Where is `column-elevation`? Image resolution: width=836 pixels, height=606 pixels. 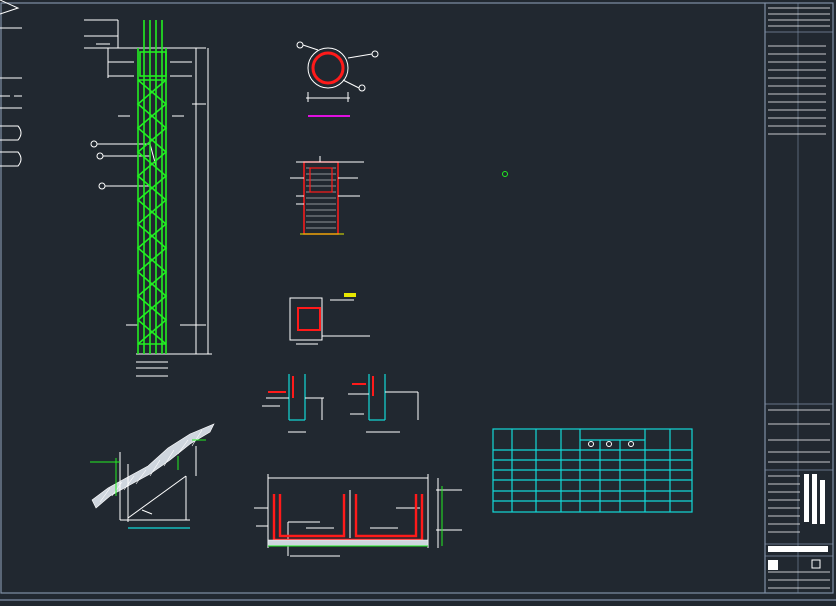 column-elevation is located at coordinates (148, 198).